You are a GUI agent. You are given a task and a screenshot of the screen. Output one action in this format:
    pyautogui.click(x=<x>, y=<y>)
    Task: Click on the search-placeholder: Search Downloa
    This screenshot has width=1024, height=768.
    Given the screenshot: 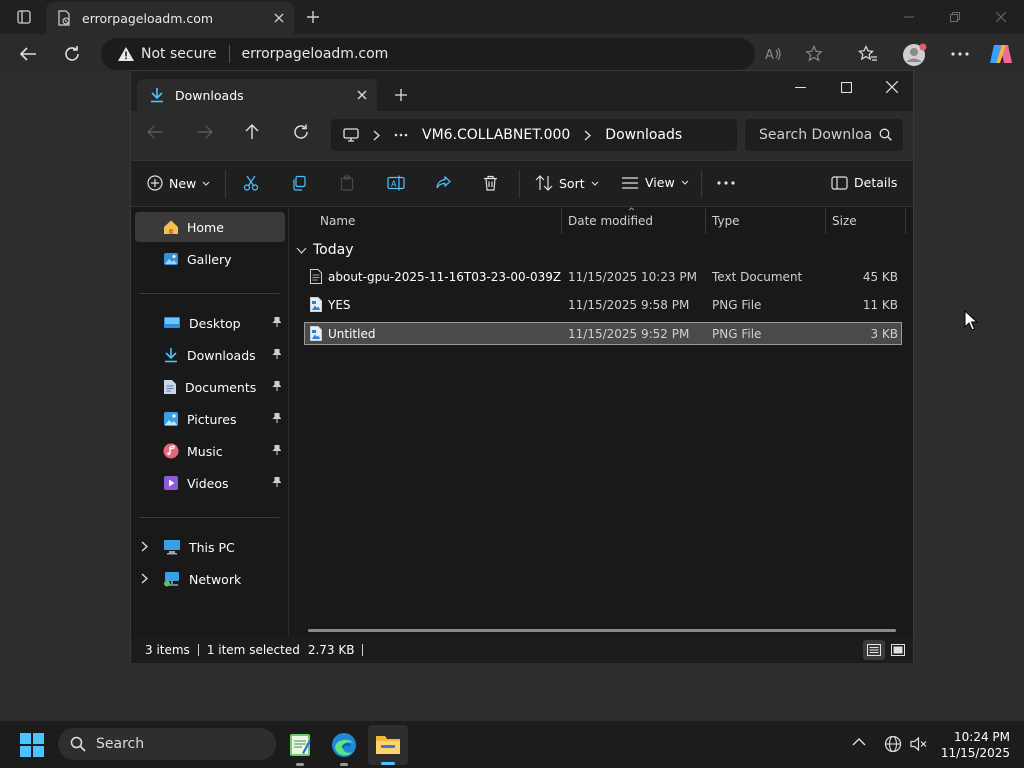 What is the action you would take?
    pyautogui.click(x=816, y=135)
    